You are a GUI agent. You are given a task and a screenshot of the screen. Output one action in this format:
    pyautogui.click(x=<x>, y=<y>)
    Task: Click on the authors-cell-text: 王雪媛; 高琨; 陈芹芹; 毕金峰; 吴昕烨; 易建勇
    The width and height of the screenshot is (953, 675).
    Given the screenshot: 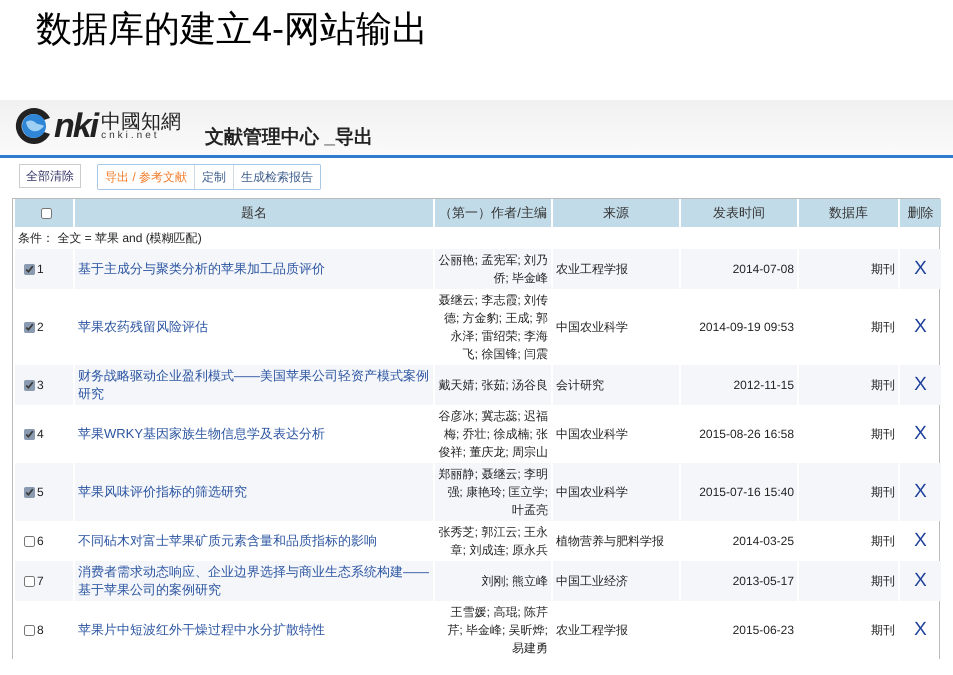 What is the action you would take?
    pyautogui.click(x=497, y=630)
    